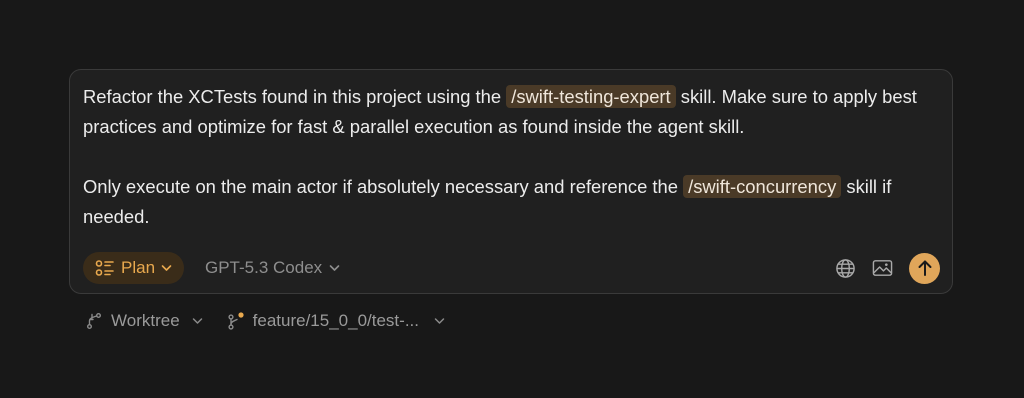 Image resolution: width=1024 pixels, height=398 pixels. I want to click on worktree-label: Worktree, so click(145, 320).